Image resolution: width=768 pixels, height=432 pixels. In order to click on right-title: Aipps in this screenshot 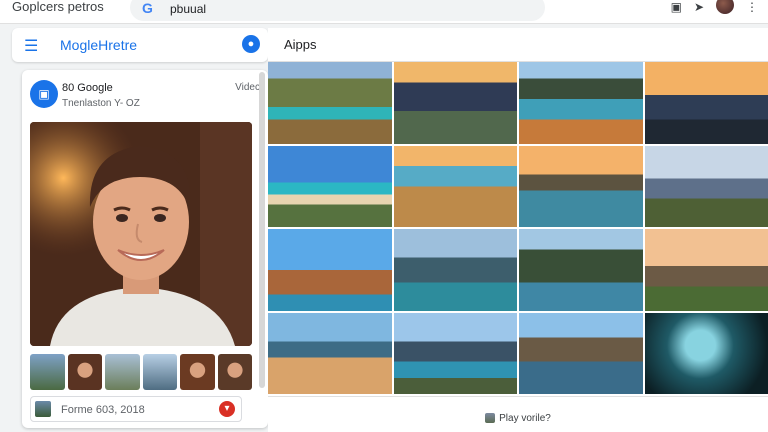, I will do `click(300, 44)`.